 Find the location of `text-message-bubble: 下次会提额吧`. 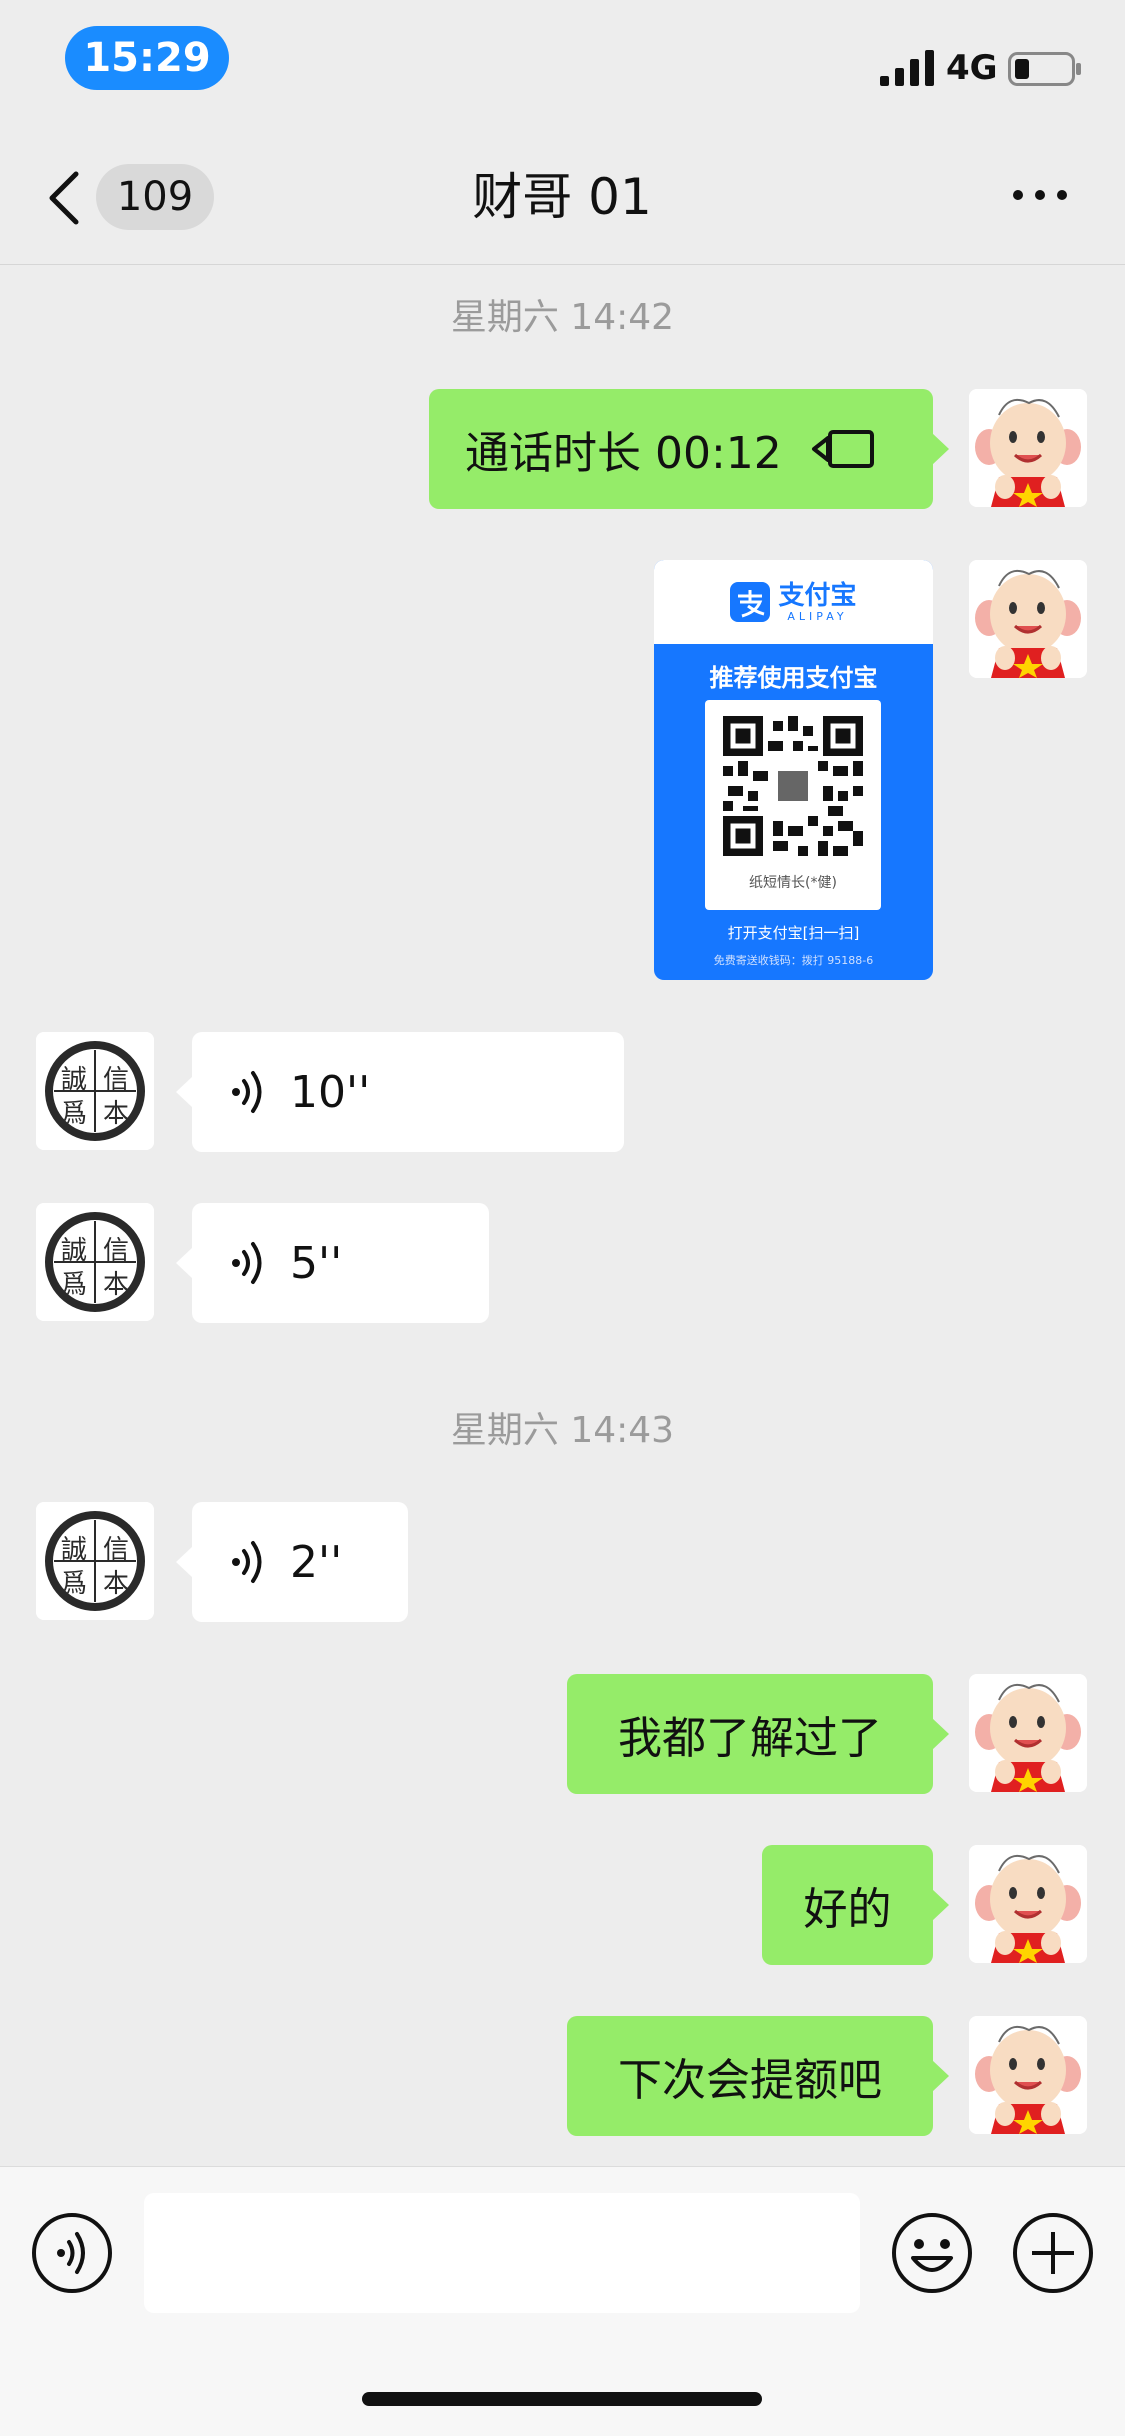

text-message-bubble: 下次会提额吧 is located at coordinates (758, 2076).